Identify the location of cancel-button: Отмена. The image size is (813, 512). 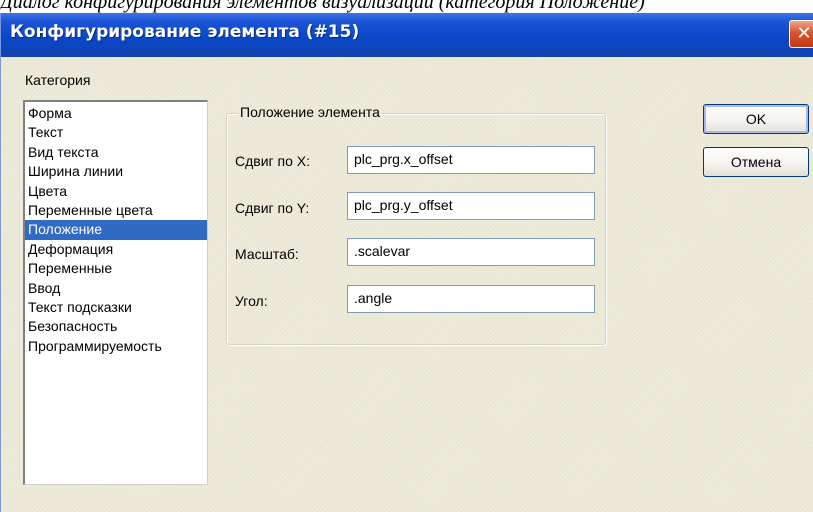
(756, 162).